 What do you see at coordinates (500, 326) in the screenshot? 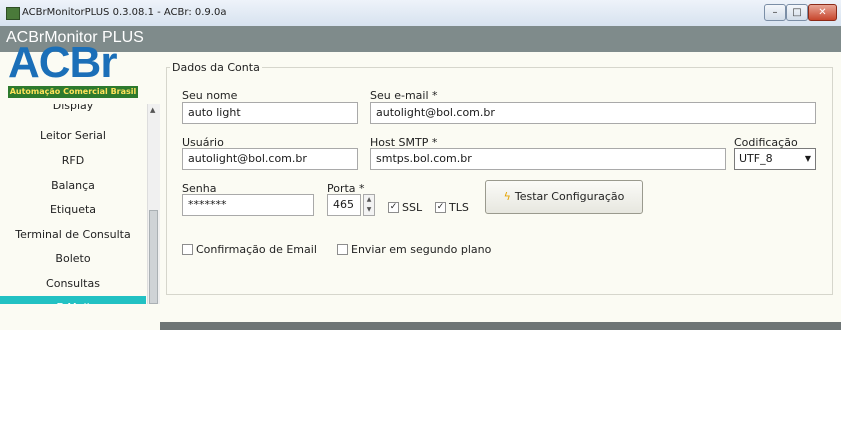
I see `bottom-bar` at bounding box center [500, 326].